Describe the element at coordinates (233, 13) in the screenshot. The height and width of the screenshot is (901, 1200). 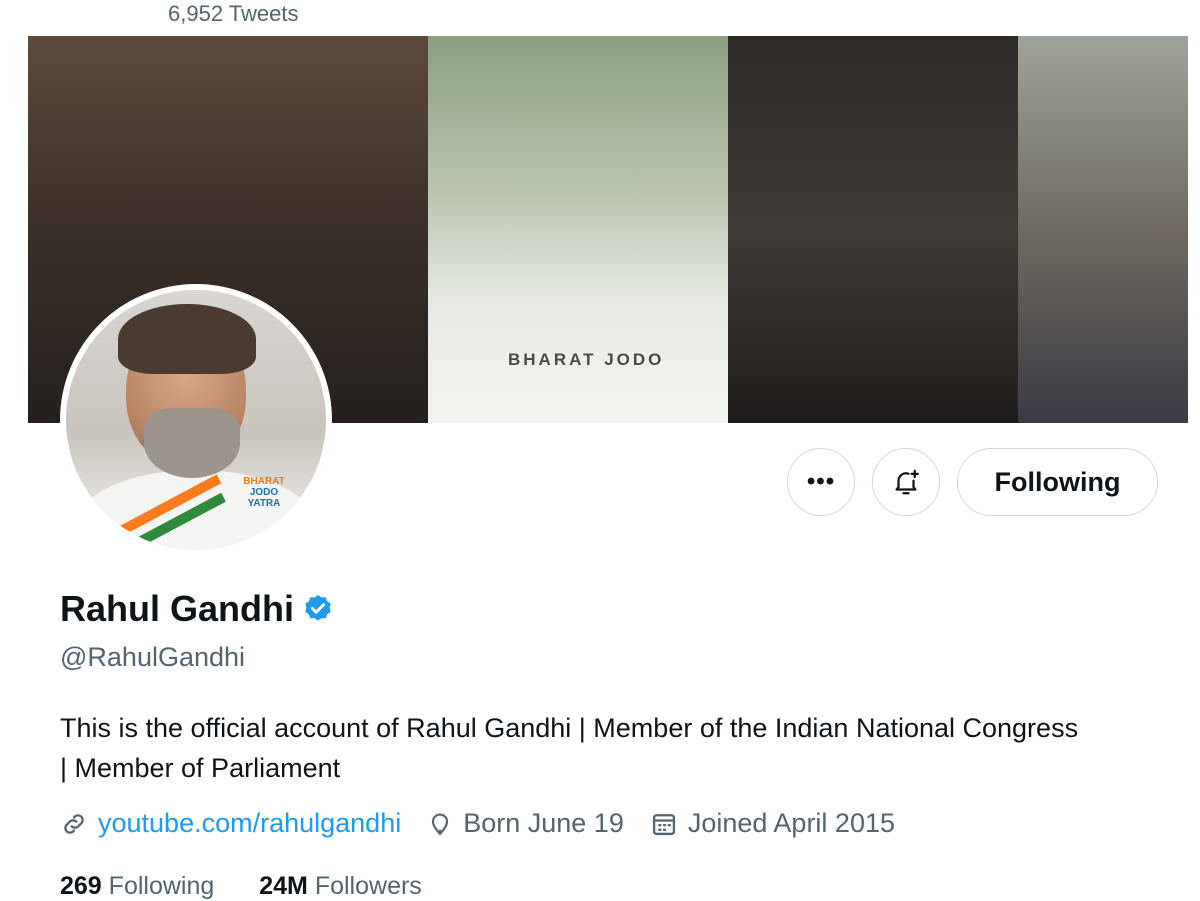
I see `tweets-count: 6,952 Tweets` at that location.